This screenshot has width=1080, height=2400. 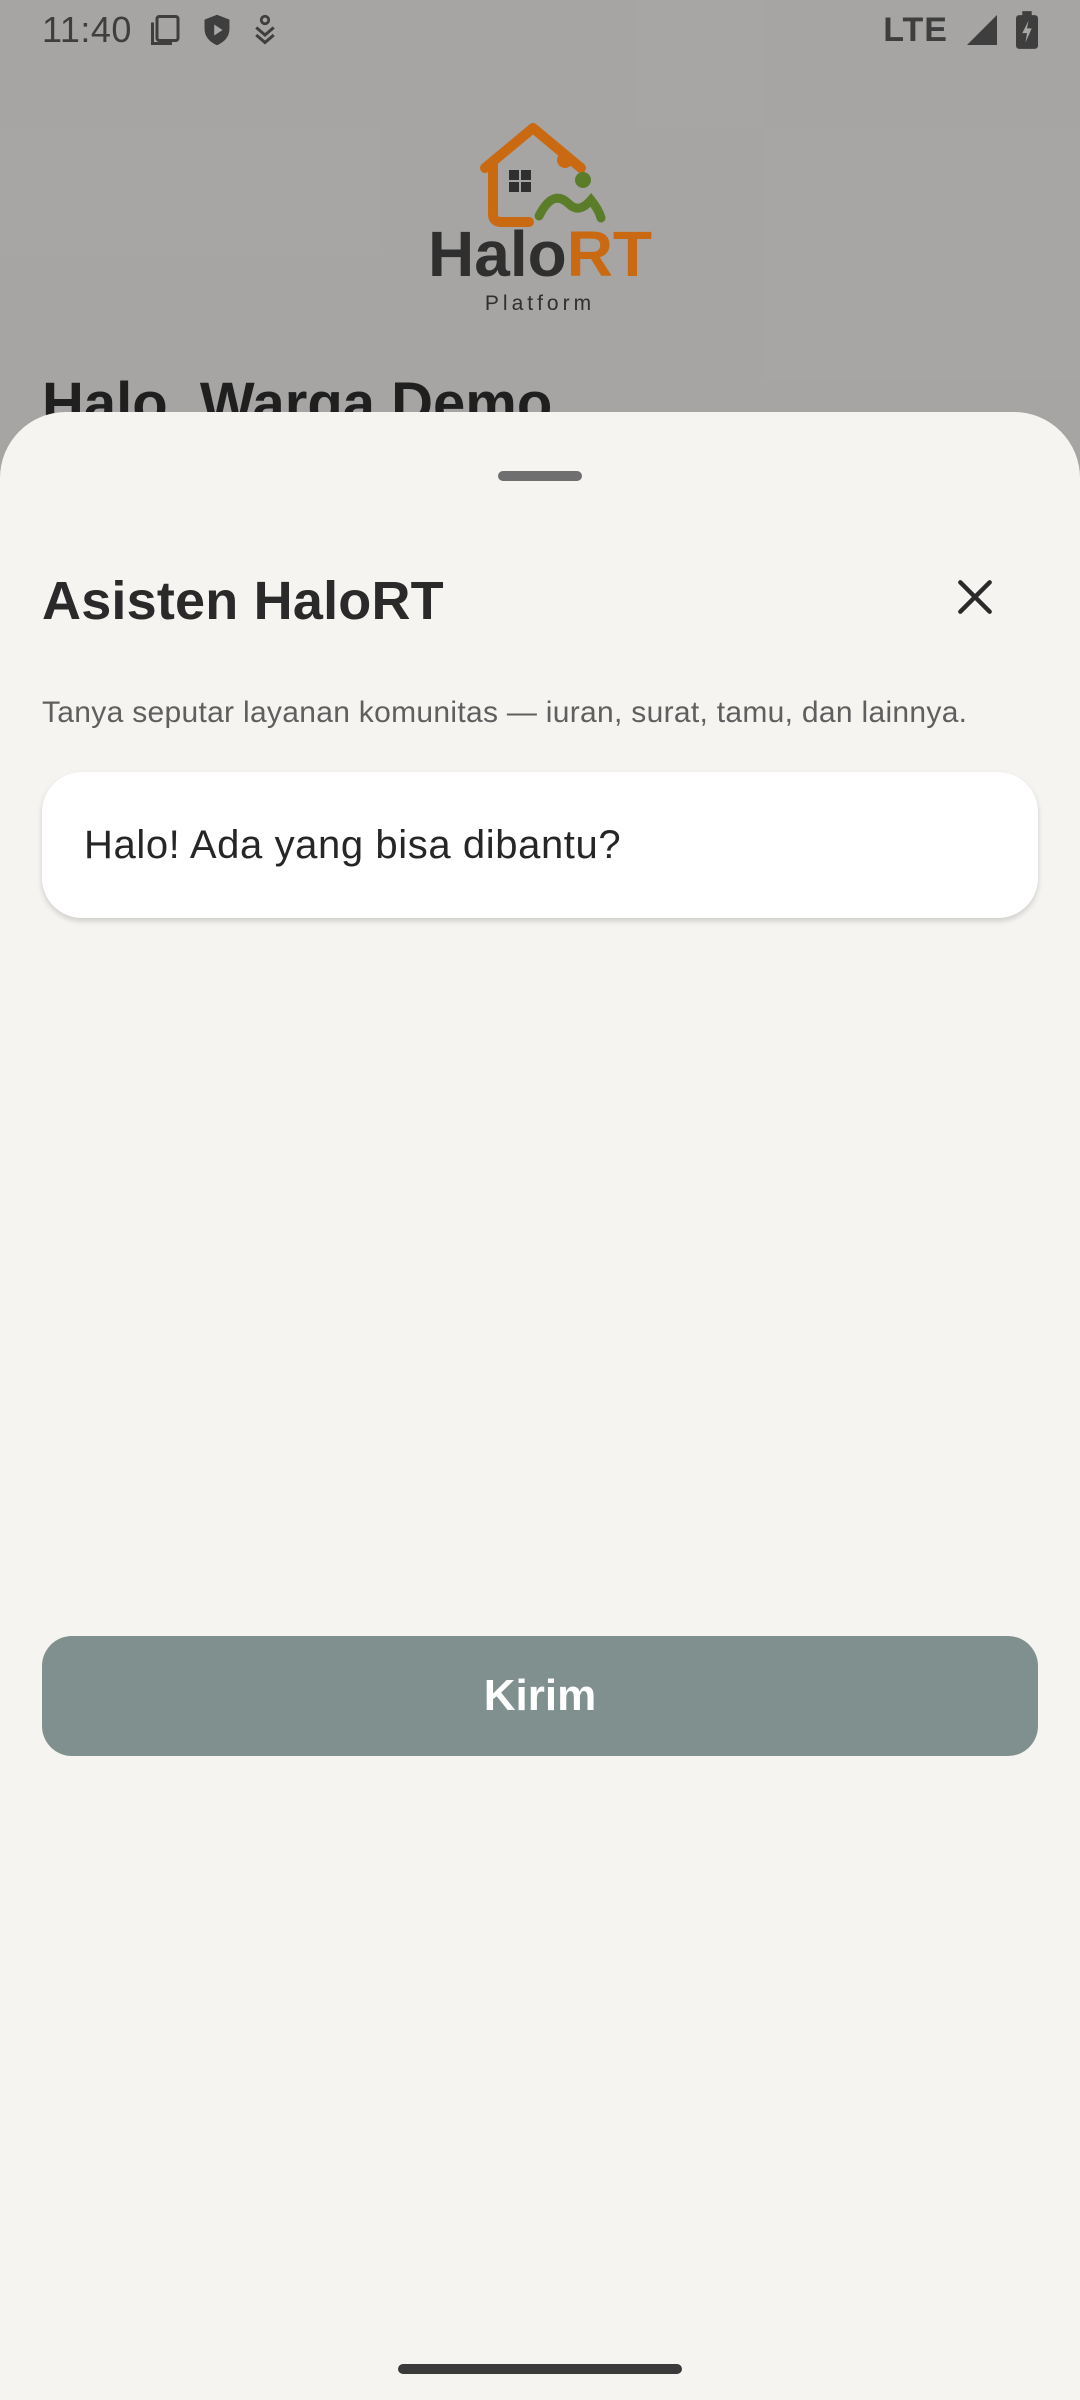 What do you see at coordinates (540, 303) in the screenshot?
I see `logo-subtitle: Platform` at bounding box center [540, 303].